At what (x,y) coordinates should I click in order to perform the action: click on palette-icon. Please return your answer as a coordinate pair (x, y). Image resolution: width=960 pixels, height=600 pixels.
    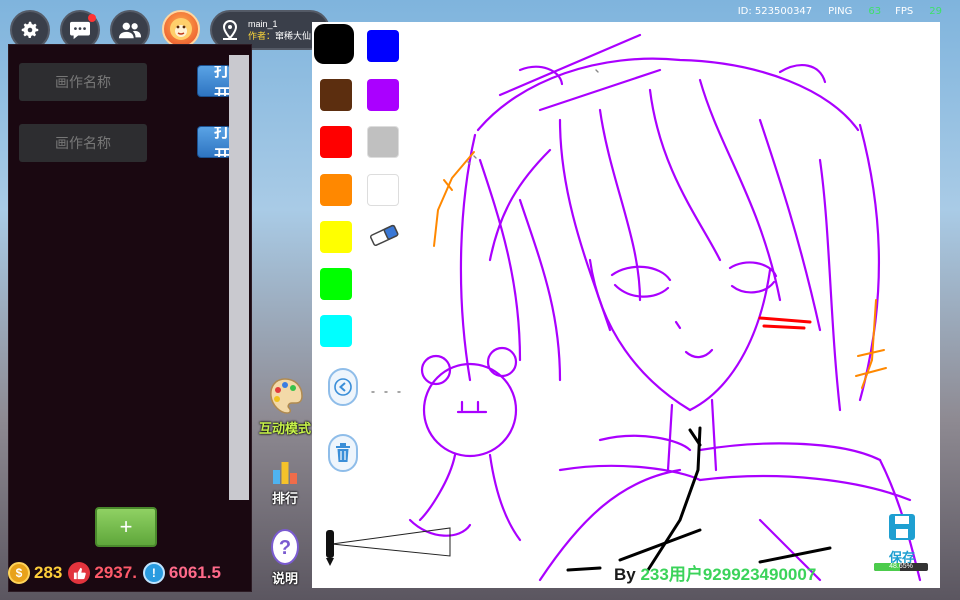
    Looking at the image, I should click on (286, 396).